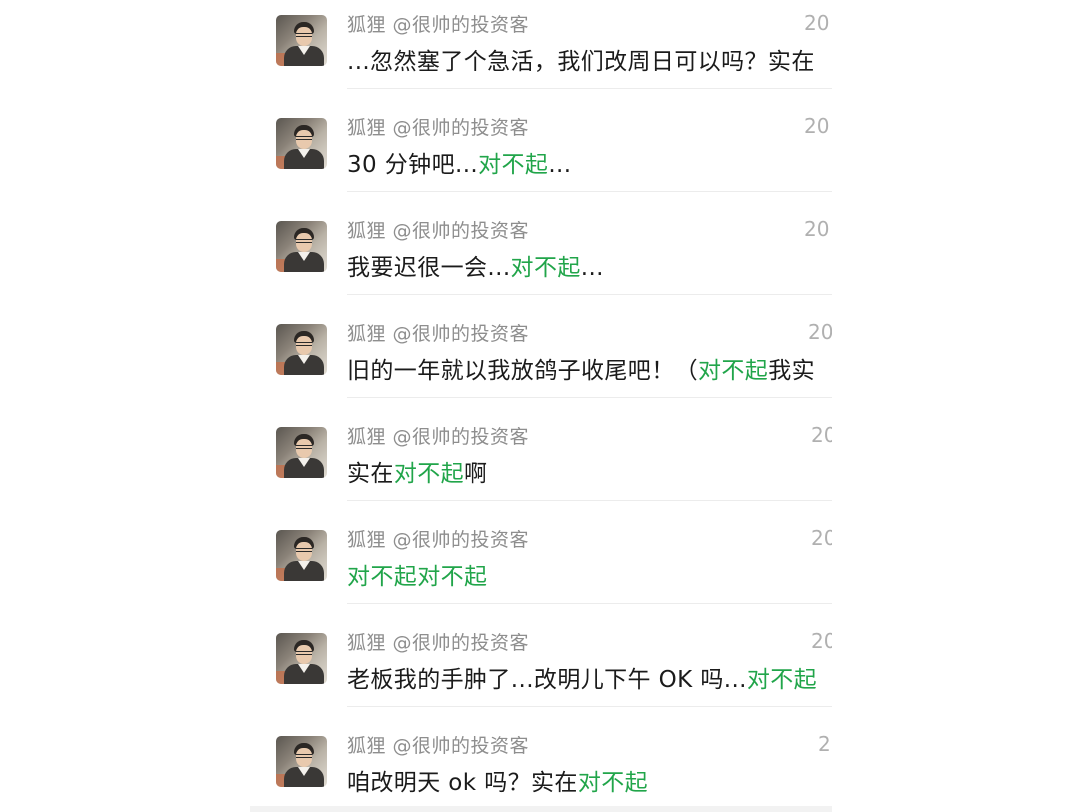  I want to click on search-keyword-highlight: 对不起对不起, so click(417, 577).